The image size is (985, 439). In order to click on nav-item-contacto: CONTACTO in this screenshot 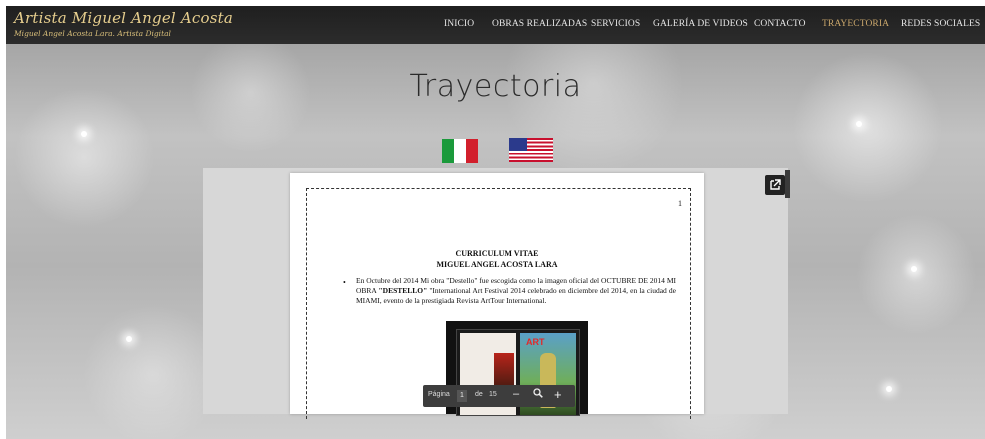, I will do `click(780, 24)`.